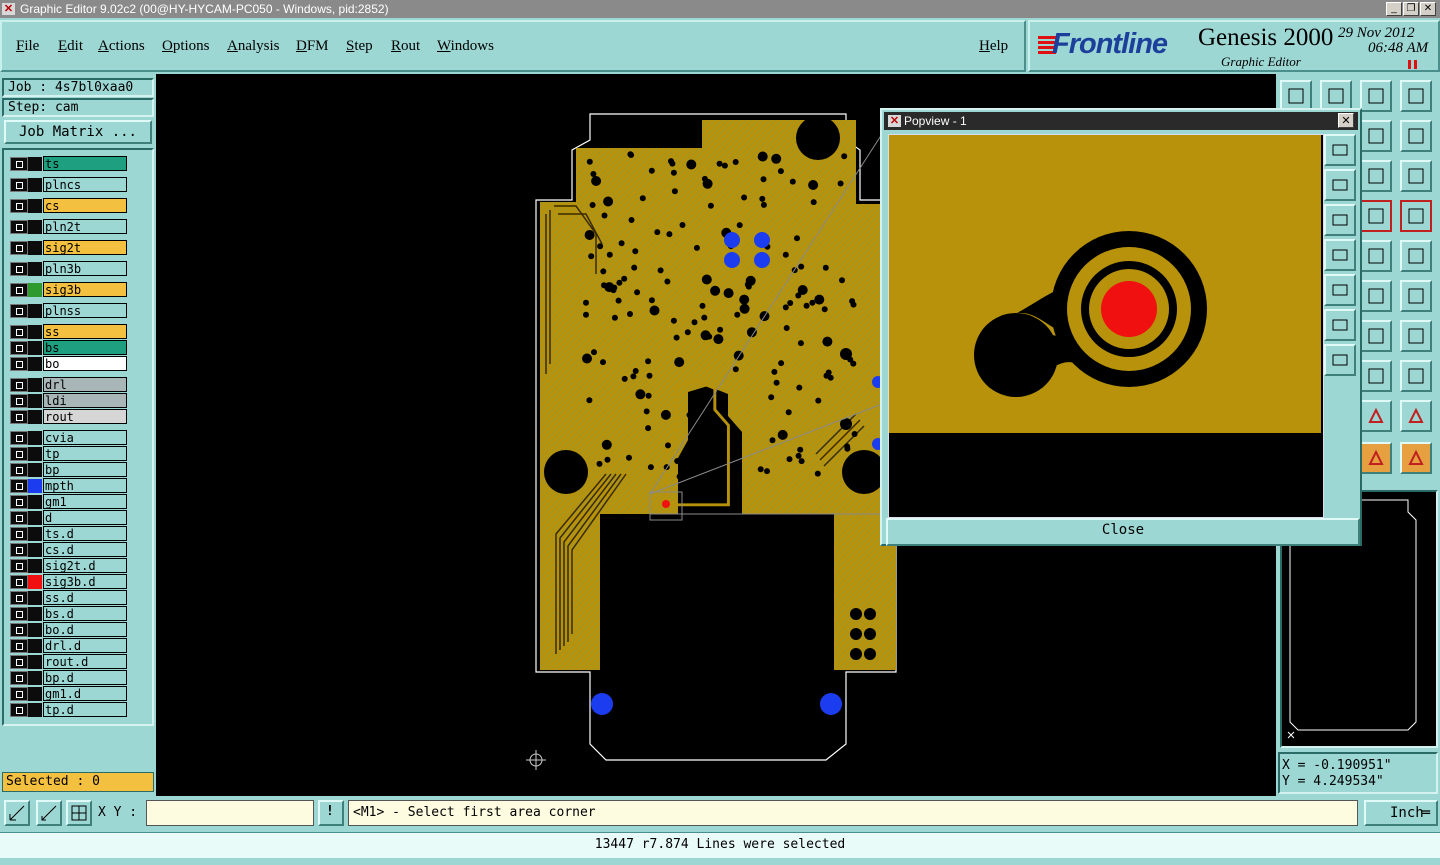  I want to click on menu-help: Help, so click(993, 46).